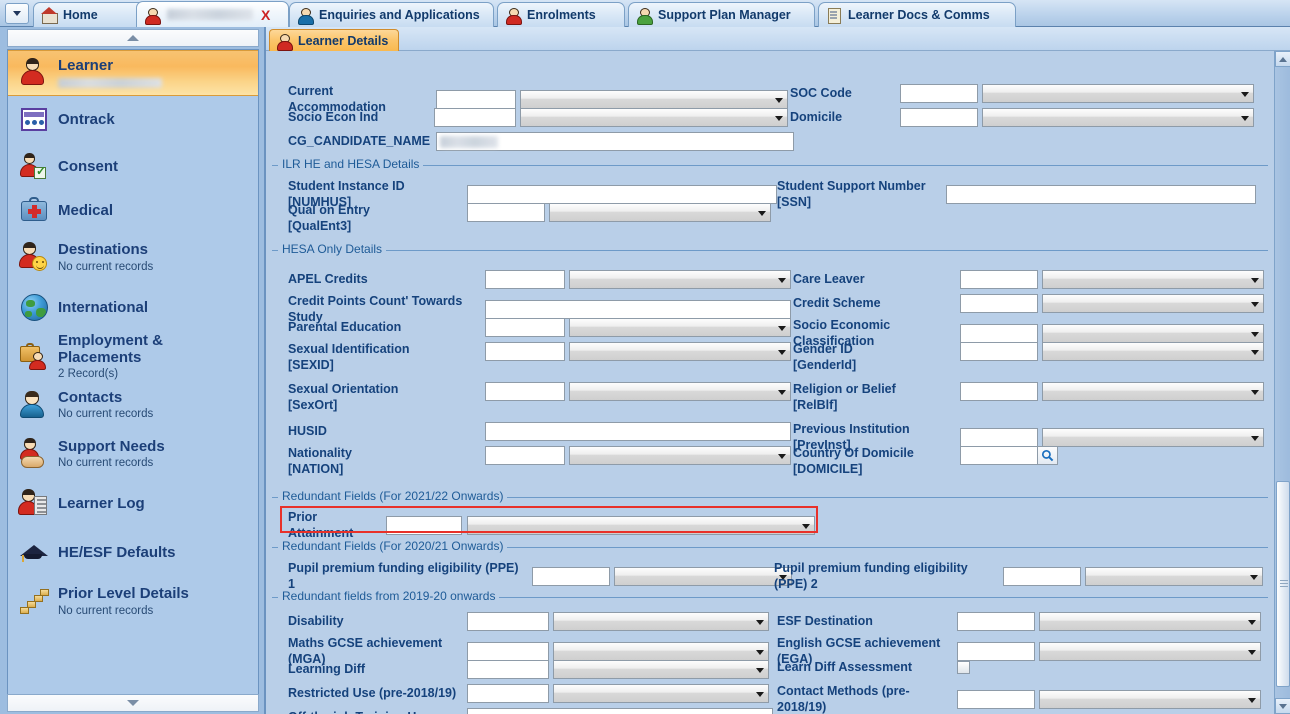  What do you see at coordinates (506, 212) in the screenshot?
I see `qual-on-entry-code-input` at bounding box center [506, 212].